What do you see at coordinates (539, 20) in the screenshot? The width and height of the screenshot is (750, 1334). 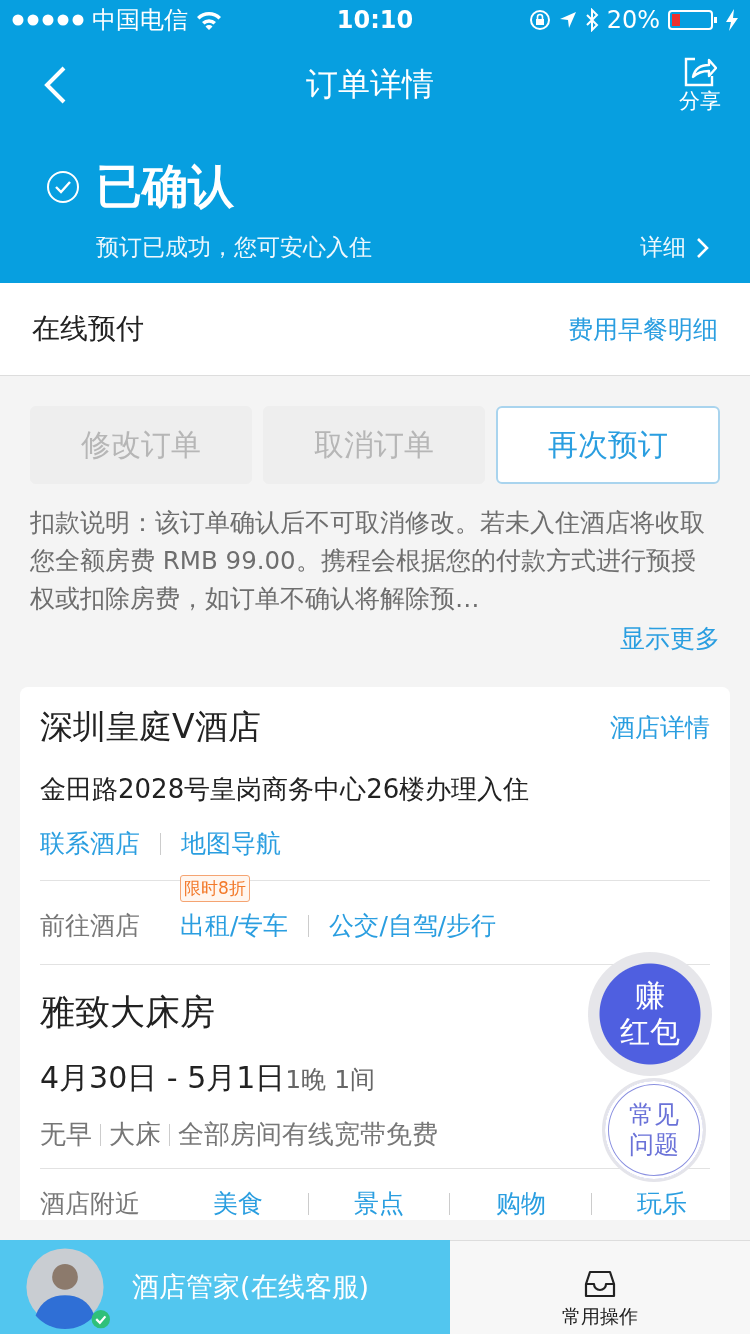 I see `rotation-lock-icon` at bounding box center [539, 20].